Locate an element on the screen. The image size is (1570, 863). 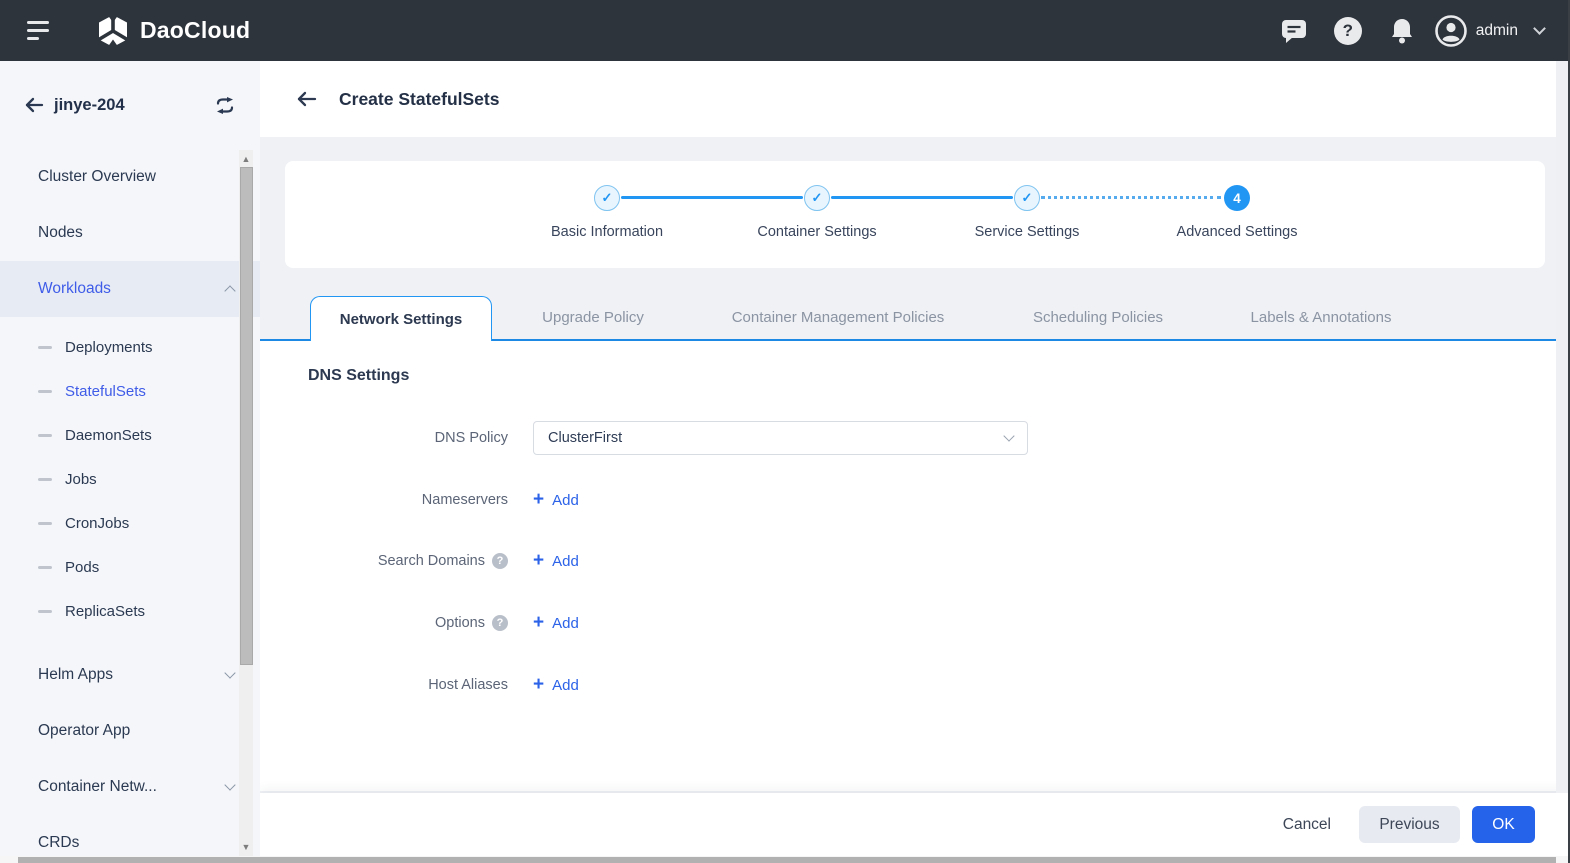
options-row: Options ? + Add is located at coordinates (419, 623).